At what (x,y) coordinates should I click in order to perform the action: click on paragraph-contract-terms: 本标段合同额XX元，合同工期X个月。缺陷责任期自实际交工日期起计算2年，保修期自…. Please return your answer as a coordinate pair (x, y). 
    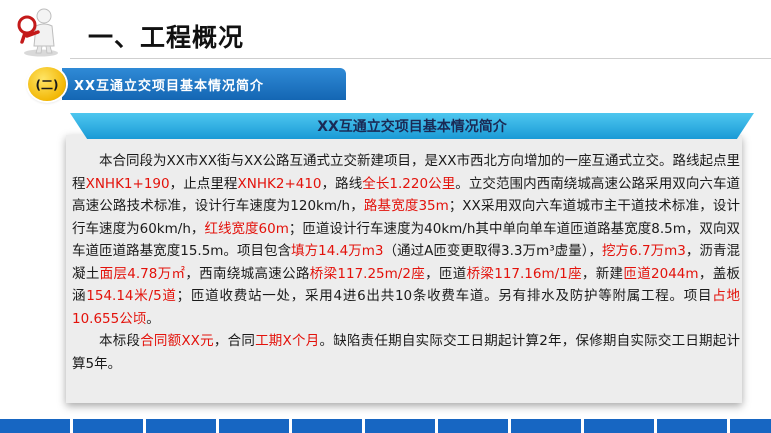
    Looking at the image, I should click on (406, 352).